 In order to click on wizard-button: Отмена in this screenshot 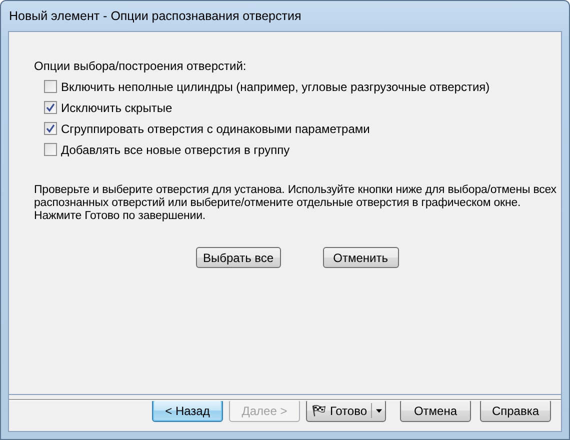, I will do `click(435, 410)`.